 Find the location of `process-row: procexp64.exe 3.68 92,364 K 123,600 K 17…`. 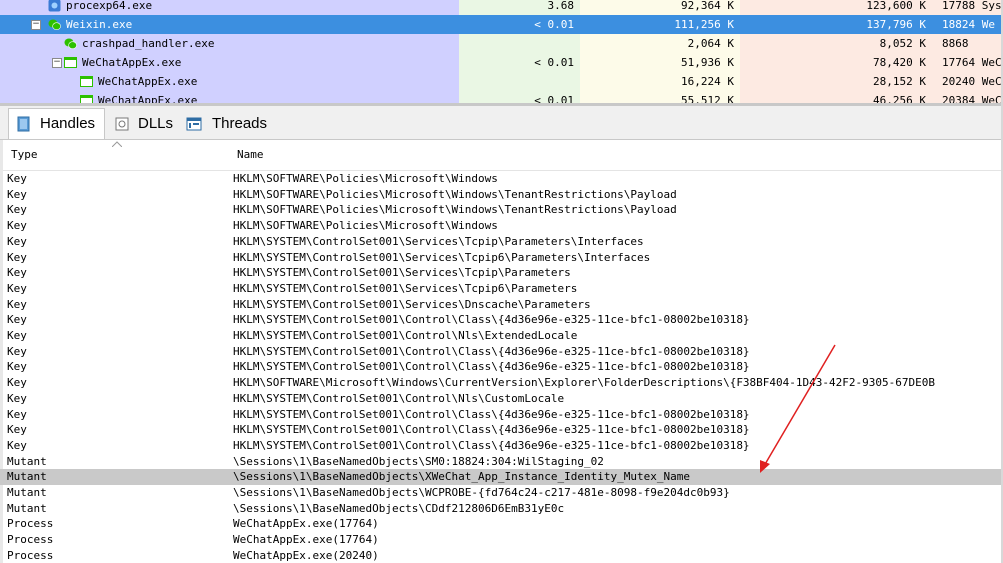

process-row: procexp64.exe 3.68 92,364 K 123,600 K 17… is located at coordinates (501, 7).